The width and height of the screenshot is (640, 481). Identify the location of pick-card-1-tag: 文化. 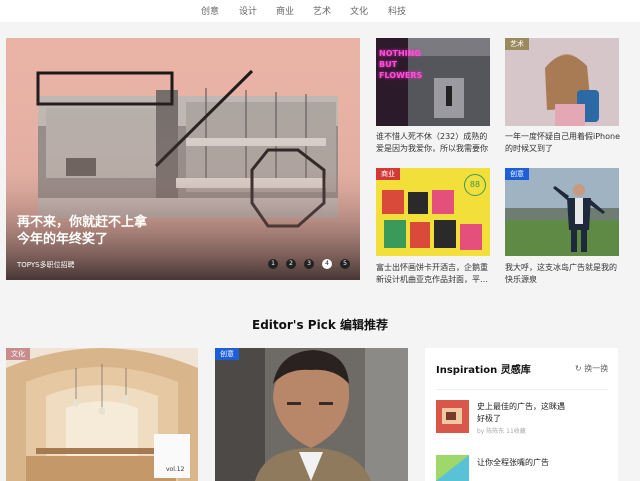
(18, 354).